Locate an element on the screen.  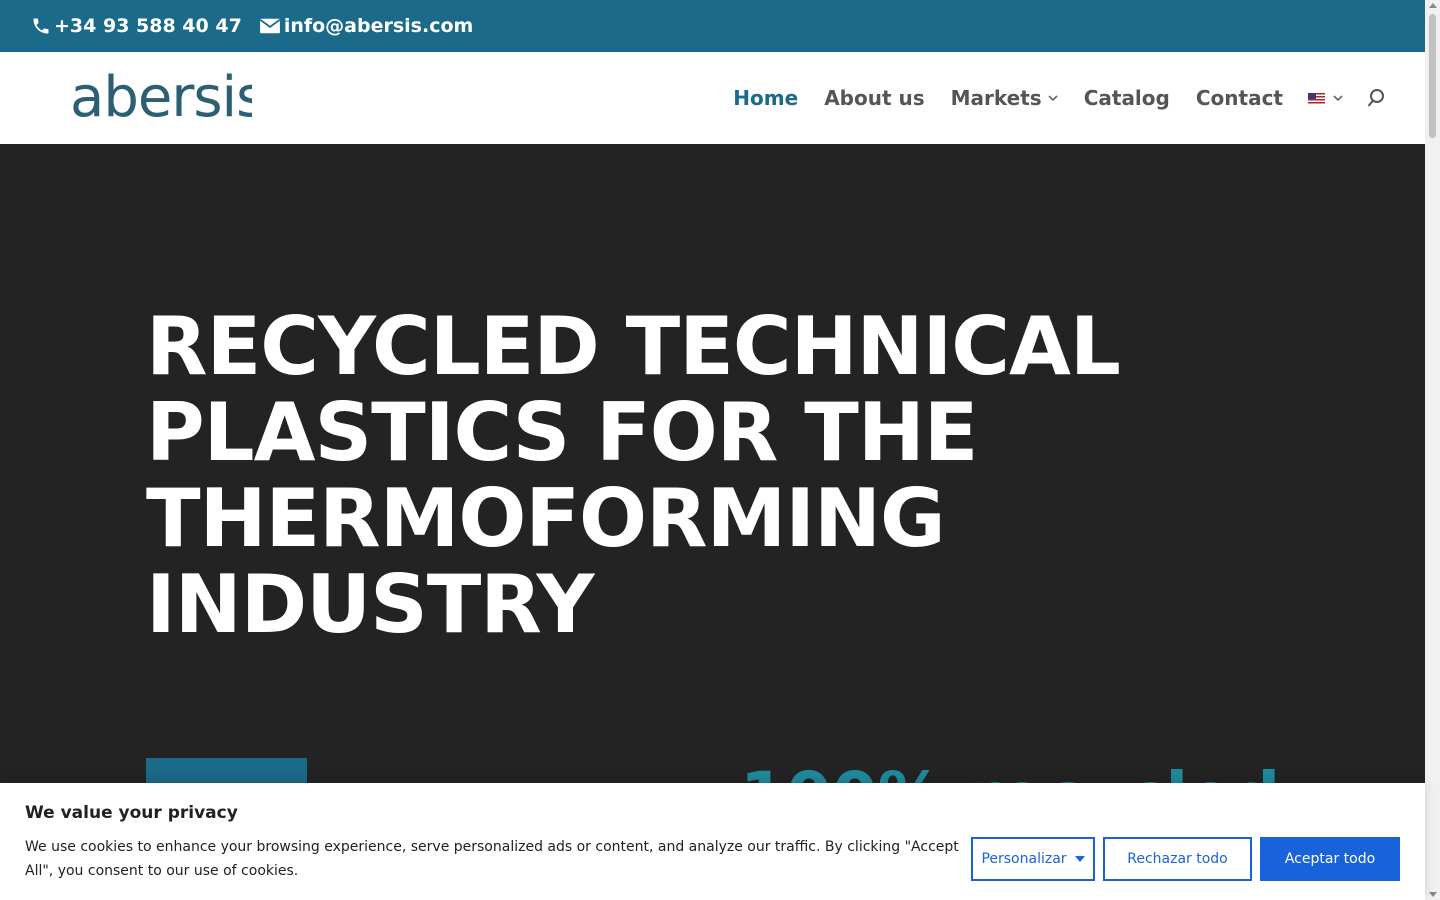
nav-home: Home is located at coordinates (765, 98).